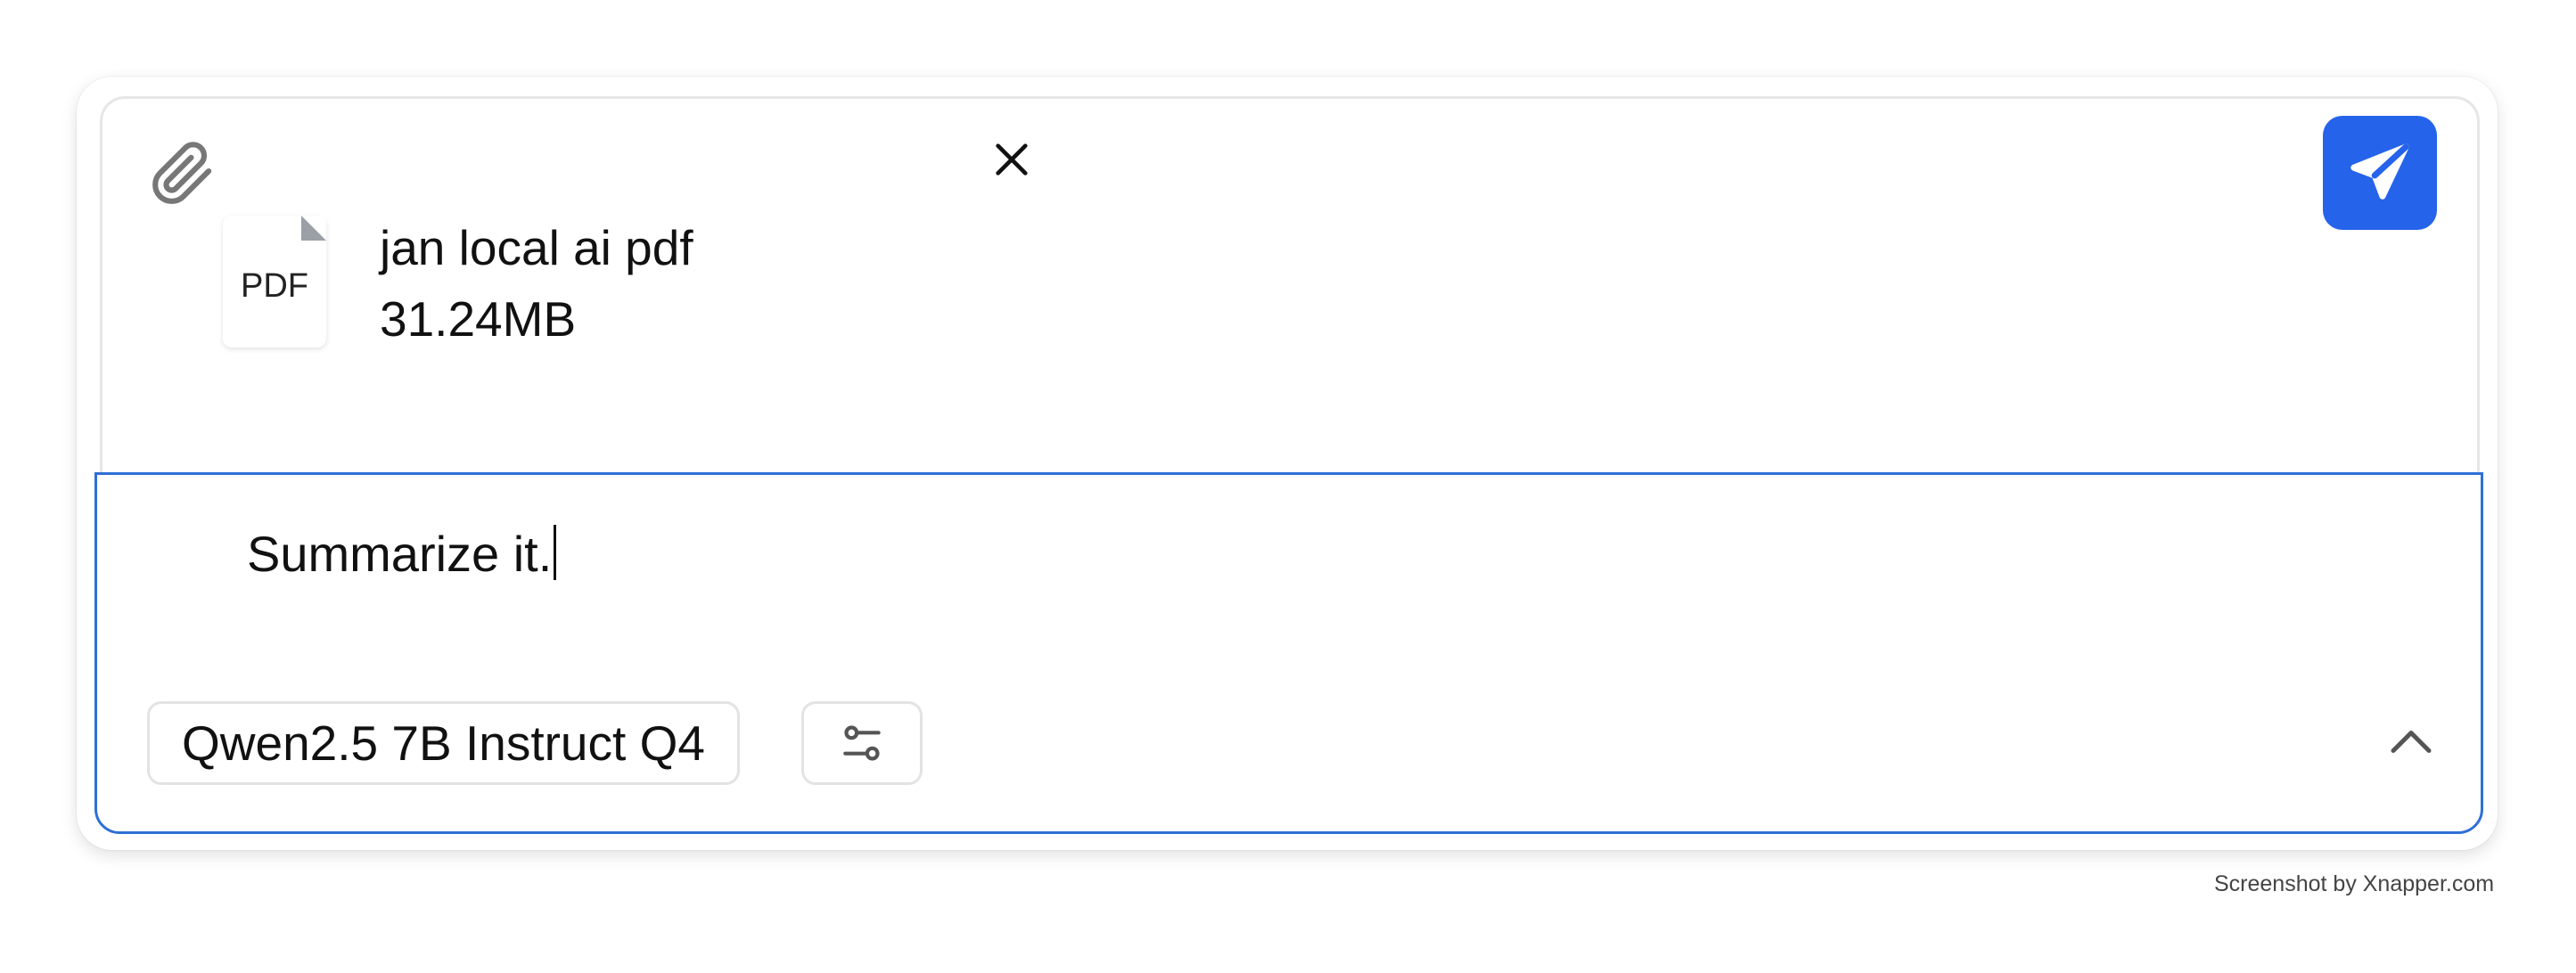 This screenshot has width=2576, height=973. I want to click on pdf-file-thumbnail: PDF, so click(274, 282).